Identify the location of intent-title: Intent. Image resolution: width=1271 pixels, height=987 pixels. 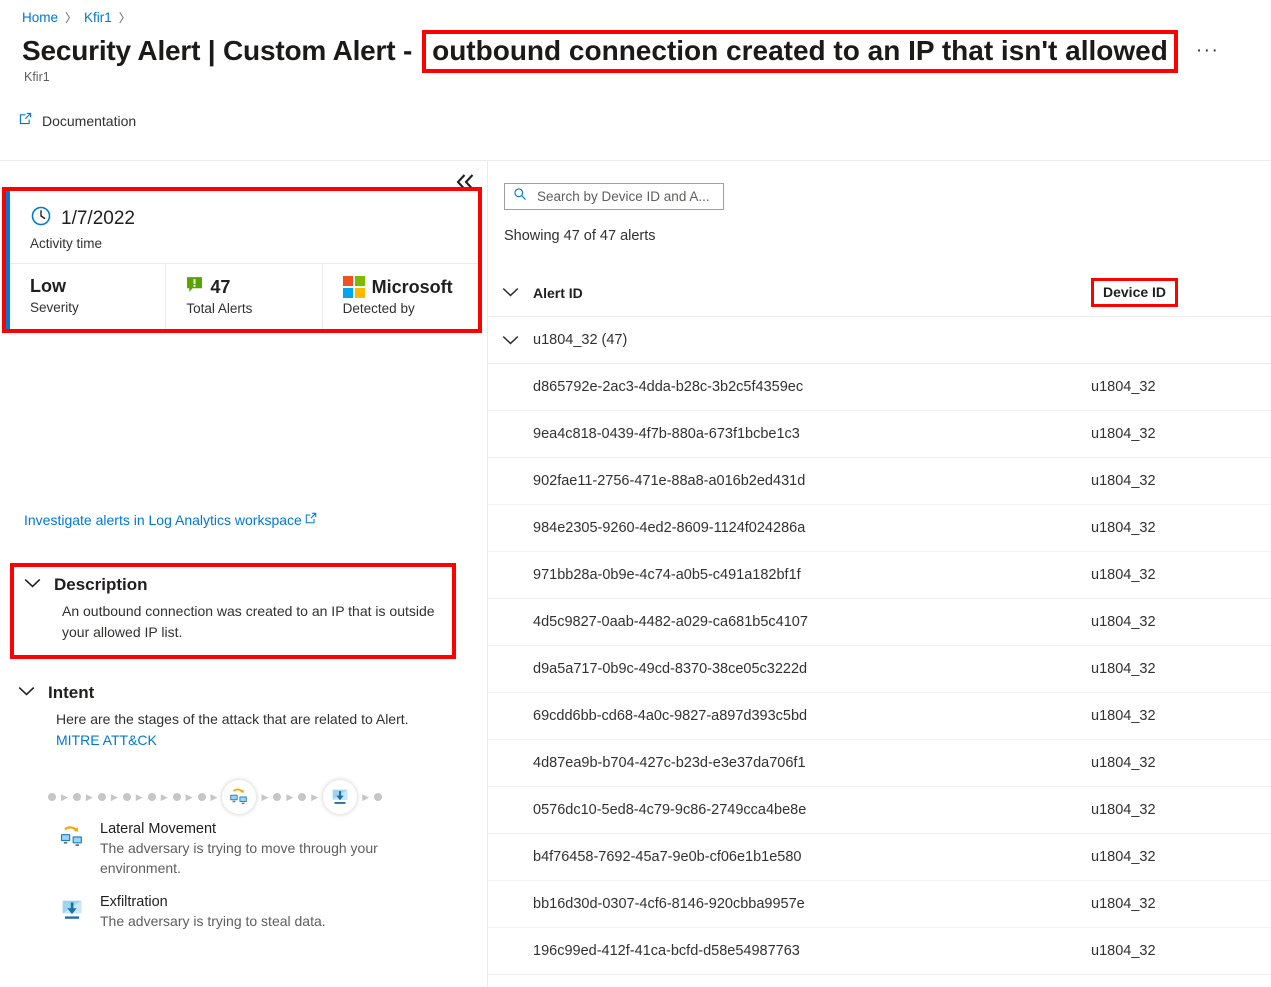
(71, 692).